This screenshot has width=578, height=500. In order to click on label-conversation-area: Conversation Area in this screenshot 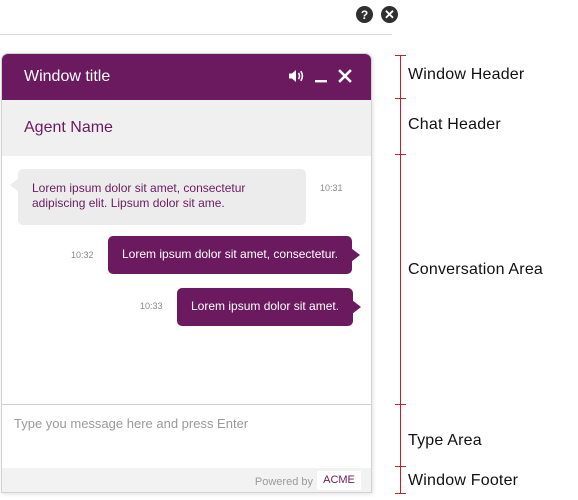, I will do `click(476, 269)`.